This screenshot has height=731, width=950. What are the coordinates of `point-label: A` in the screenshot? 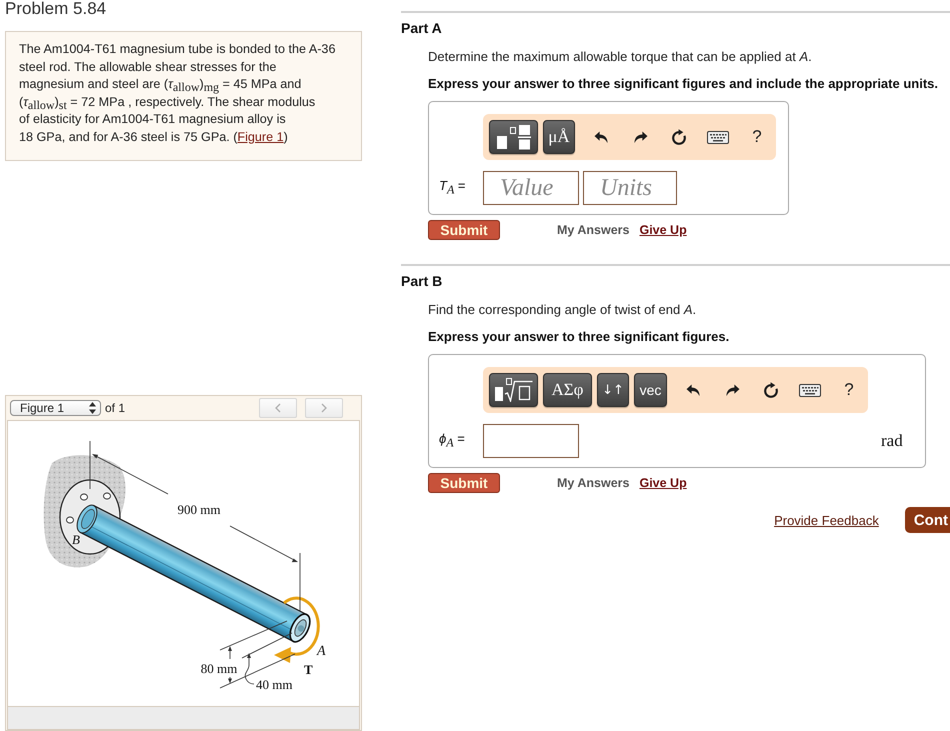 It's located at (321, 651).